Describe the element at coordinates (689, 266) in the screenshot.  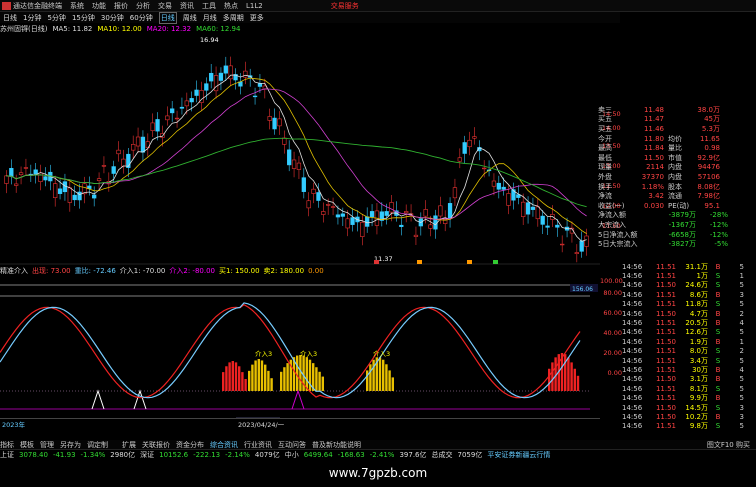
I see `tick-row: 14:56 11.51 31.1万 B 5` at that location.